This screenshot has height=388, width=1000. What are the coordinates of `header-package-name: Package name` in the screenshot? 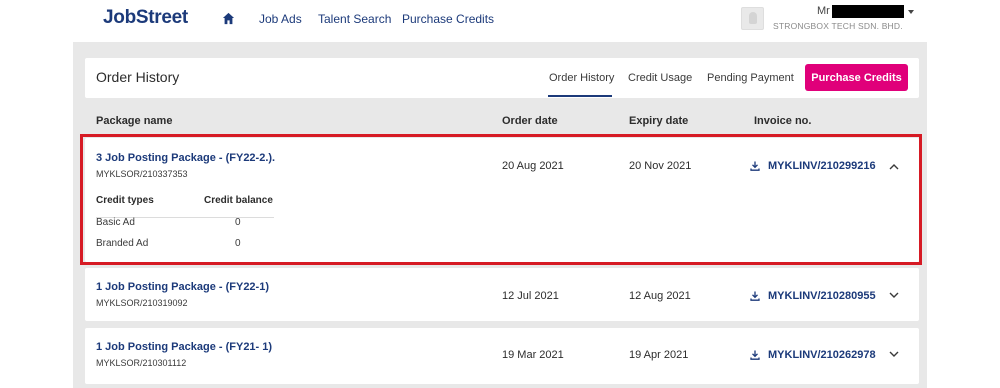 It's located at (134, 121).